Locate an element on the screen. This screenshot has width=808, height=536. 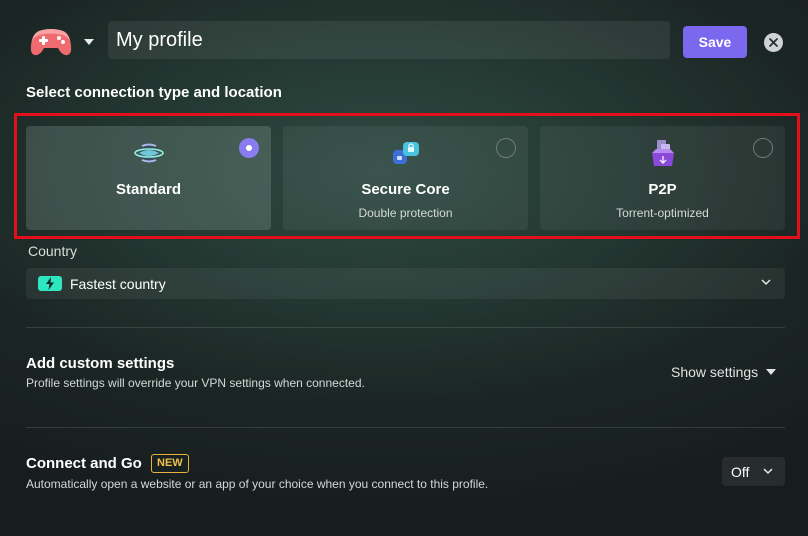
connect-and-go-value: Off is located at coordinates (740, 472).